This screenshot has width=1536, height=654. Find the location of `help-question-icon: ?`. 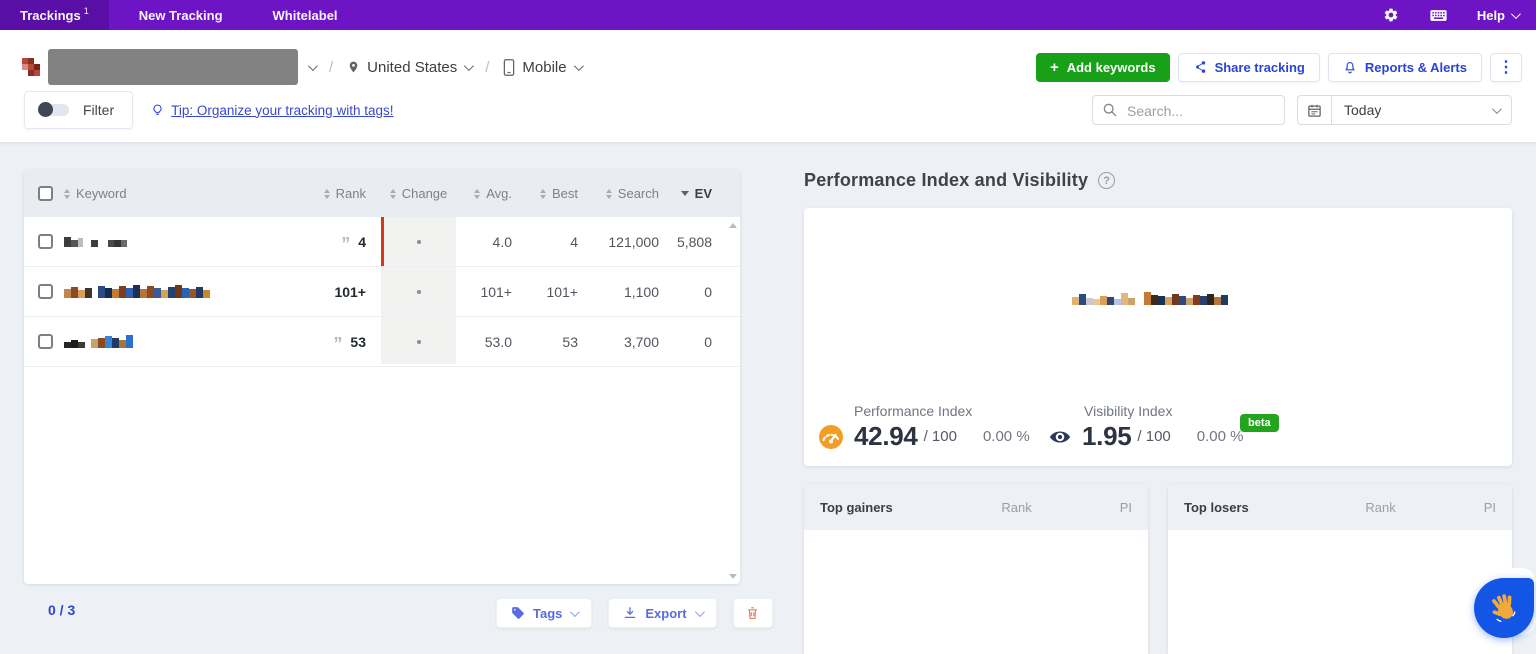

help-question-icon: ? is located at coordinates (1107, 180).